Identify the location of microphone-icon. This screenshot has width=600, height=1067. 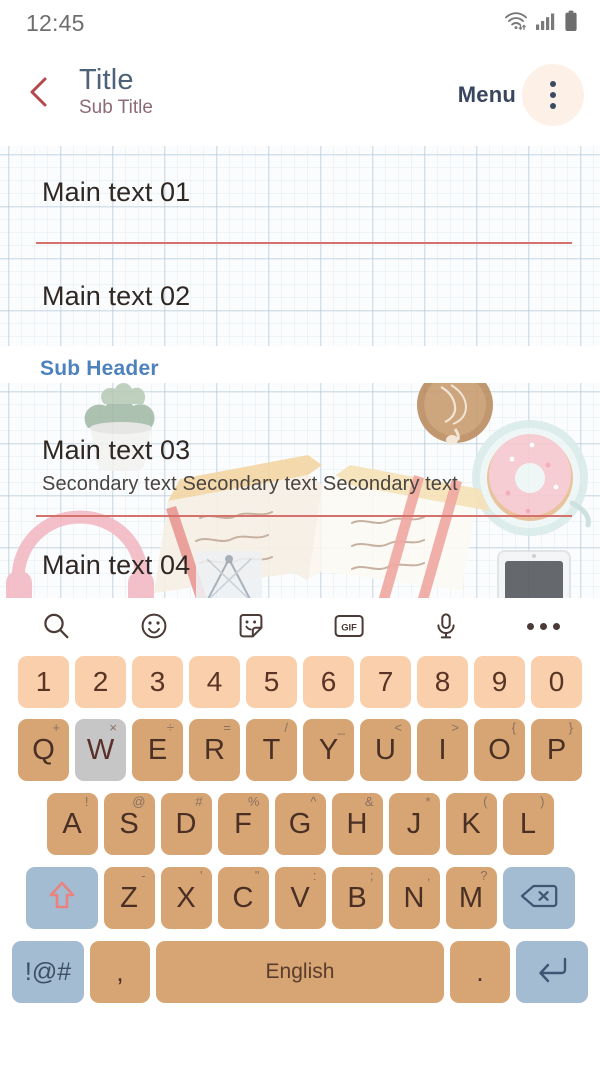
(446, 626).